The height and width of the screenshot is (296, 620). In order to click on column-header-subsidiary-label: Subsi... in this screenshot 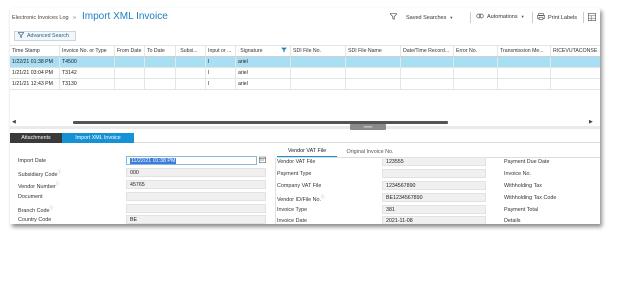, I will do `click(189, 51)`.